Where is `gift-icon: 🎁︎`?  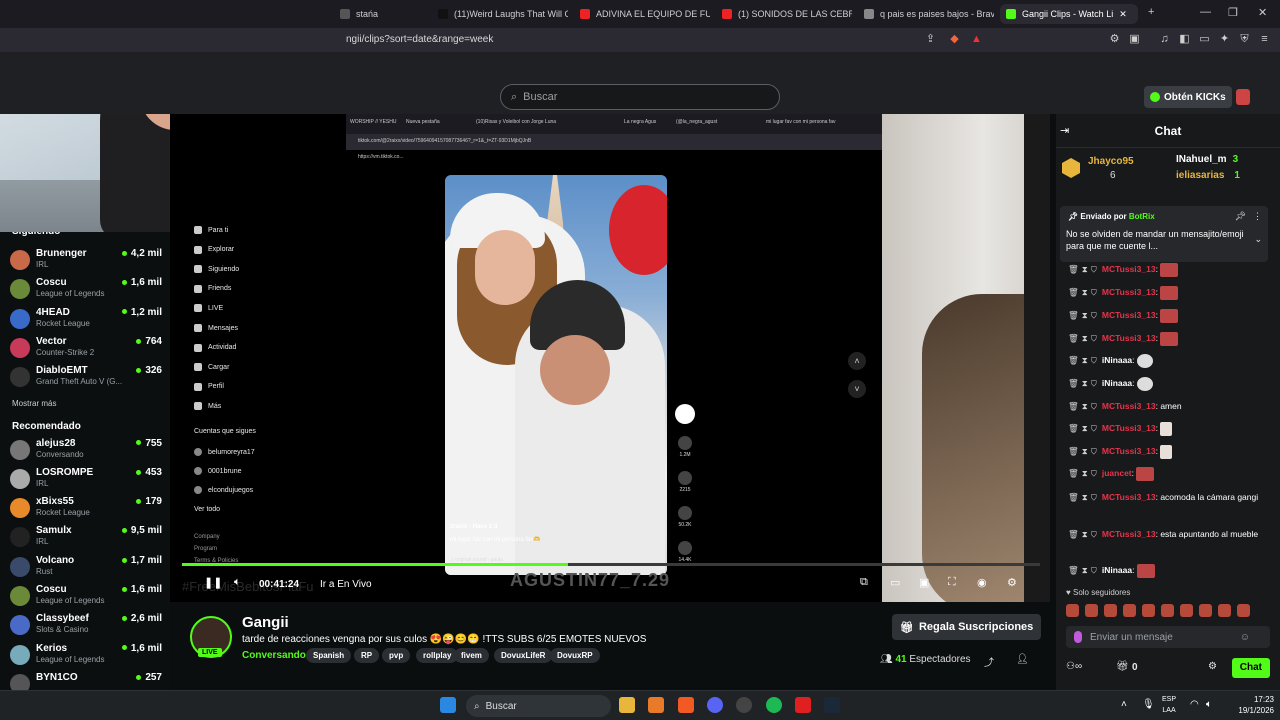
gift-icon: 🎁︎ is located at coordinates (1122, 666).